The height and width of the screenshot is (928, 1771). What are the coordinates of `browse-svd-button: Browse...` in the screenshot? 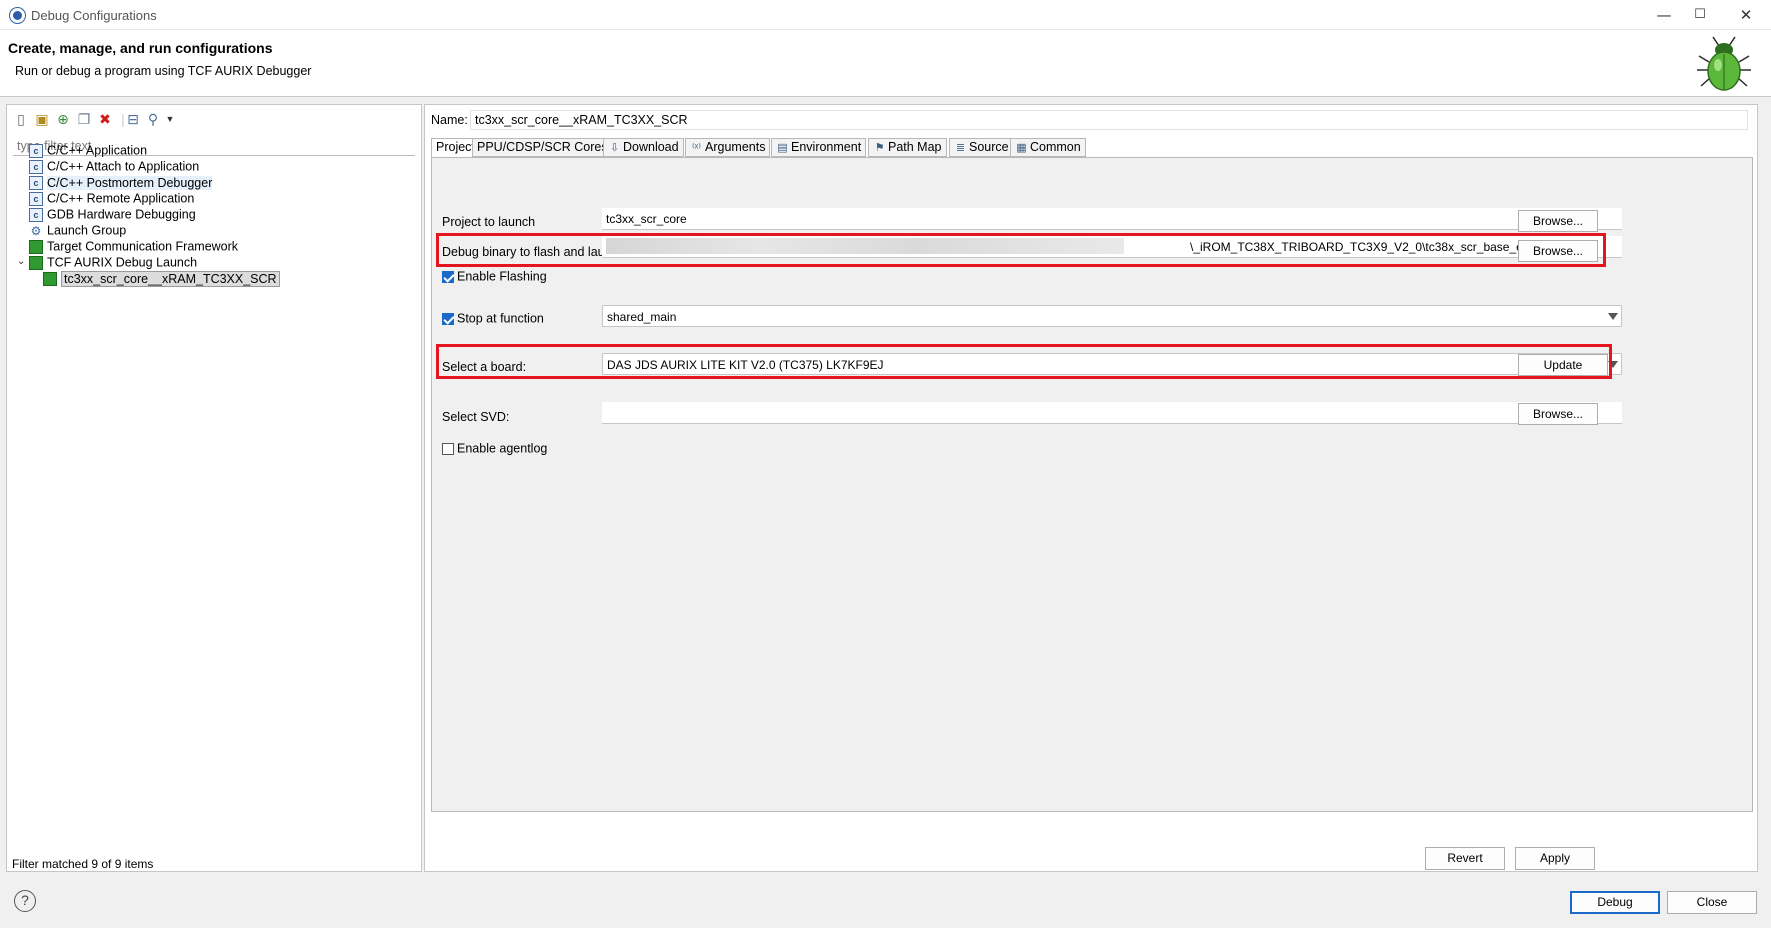 It's located at (1558, 414).